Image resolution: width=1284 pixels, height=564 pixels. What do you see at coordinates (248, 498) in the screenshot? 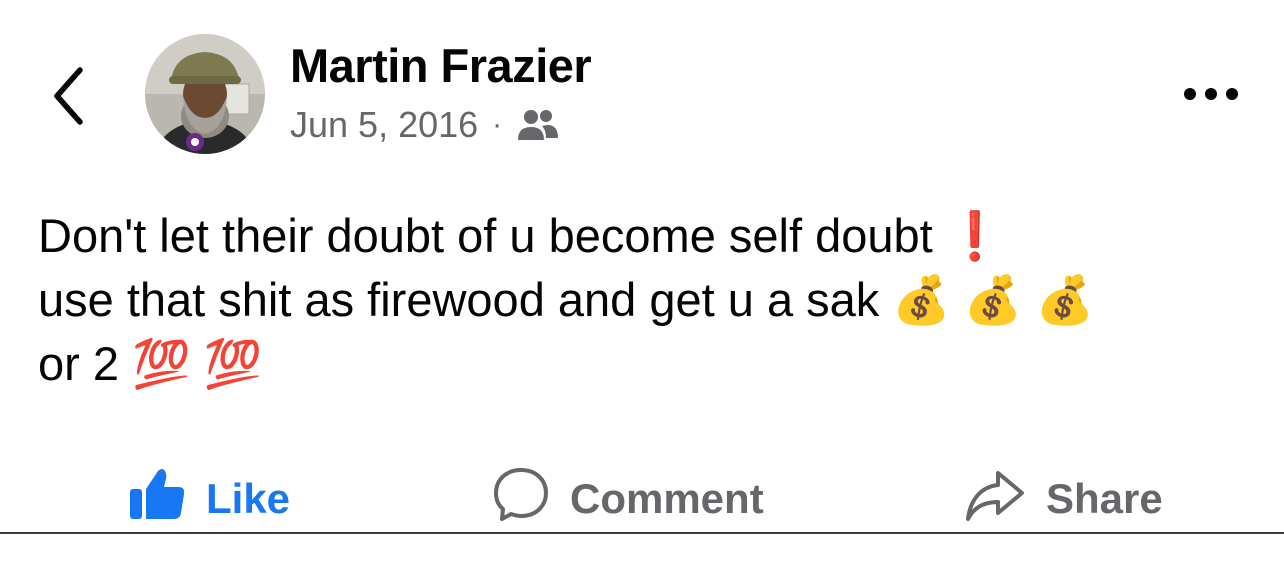
I see `like-label: Like` at bounding box center [248, 498].